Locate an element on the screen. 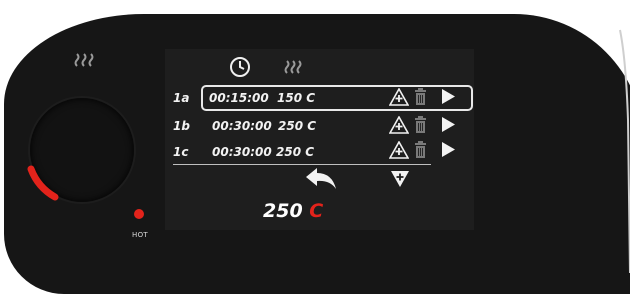 This screenshot has height=294, width=630. knob-level-arc is located at coordinates (43, 183).